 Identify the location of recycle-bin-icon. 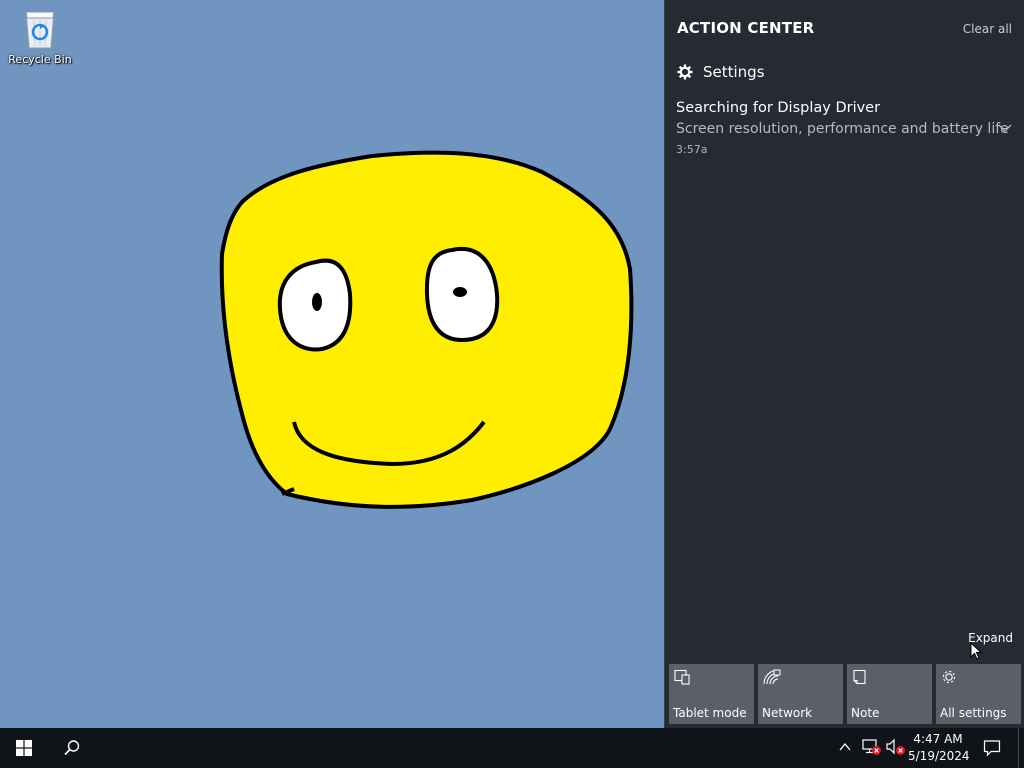
(40, 30).